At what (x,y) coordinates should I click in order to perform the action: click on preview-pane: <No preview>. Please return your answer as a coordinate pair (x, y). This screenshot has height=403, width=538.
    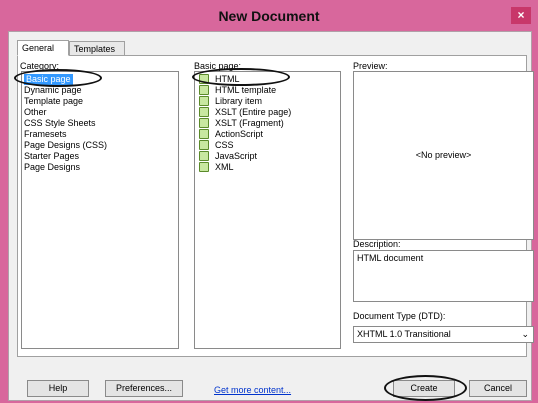
    Looking at the image, I should click on (443, 155).